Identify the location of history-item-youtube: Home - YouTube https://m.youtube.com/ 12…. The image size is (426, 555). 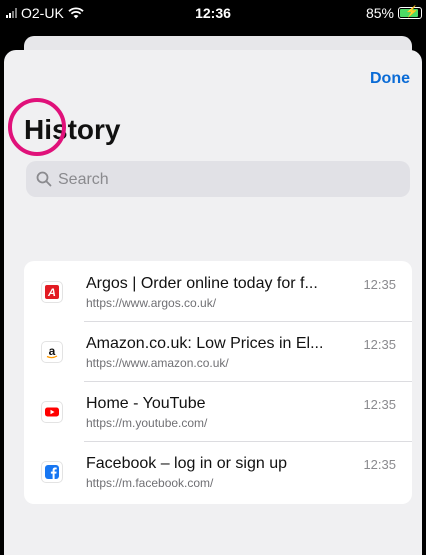
(218, 411).